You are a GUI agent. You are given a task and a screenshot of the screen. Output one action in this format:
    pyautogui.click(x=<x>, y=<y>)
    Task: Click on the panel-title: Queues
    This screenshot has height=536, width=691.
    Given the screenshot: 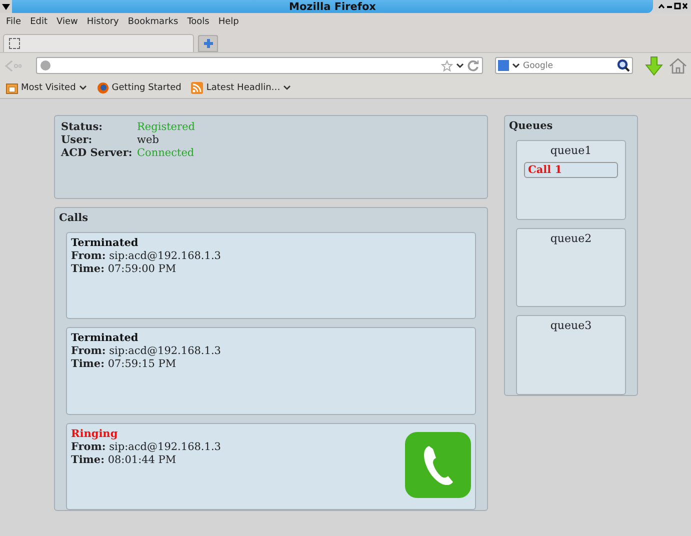 What is the action you would take?
    pyautogui.click(x=531, y=126)
    